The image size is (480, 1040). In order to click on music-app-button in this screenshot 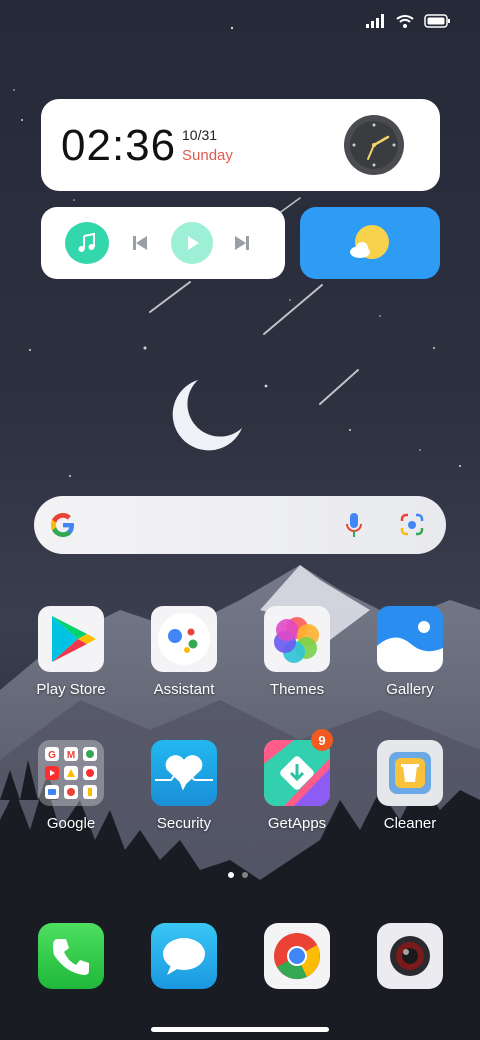, I will do `click(87, 243)`.